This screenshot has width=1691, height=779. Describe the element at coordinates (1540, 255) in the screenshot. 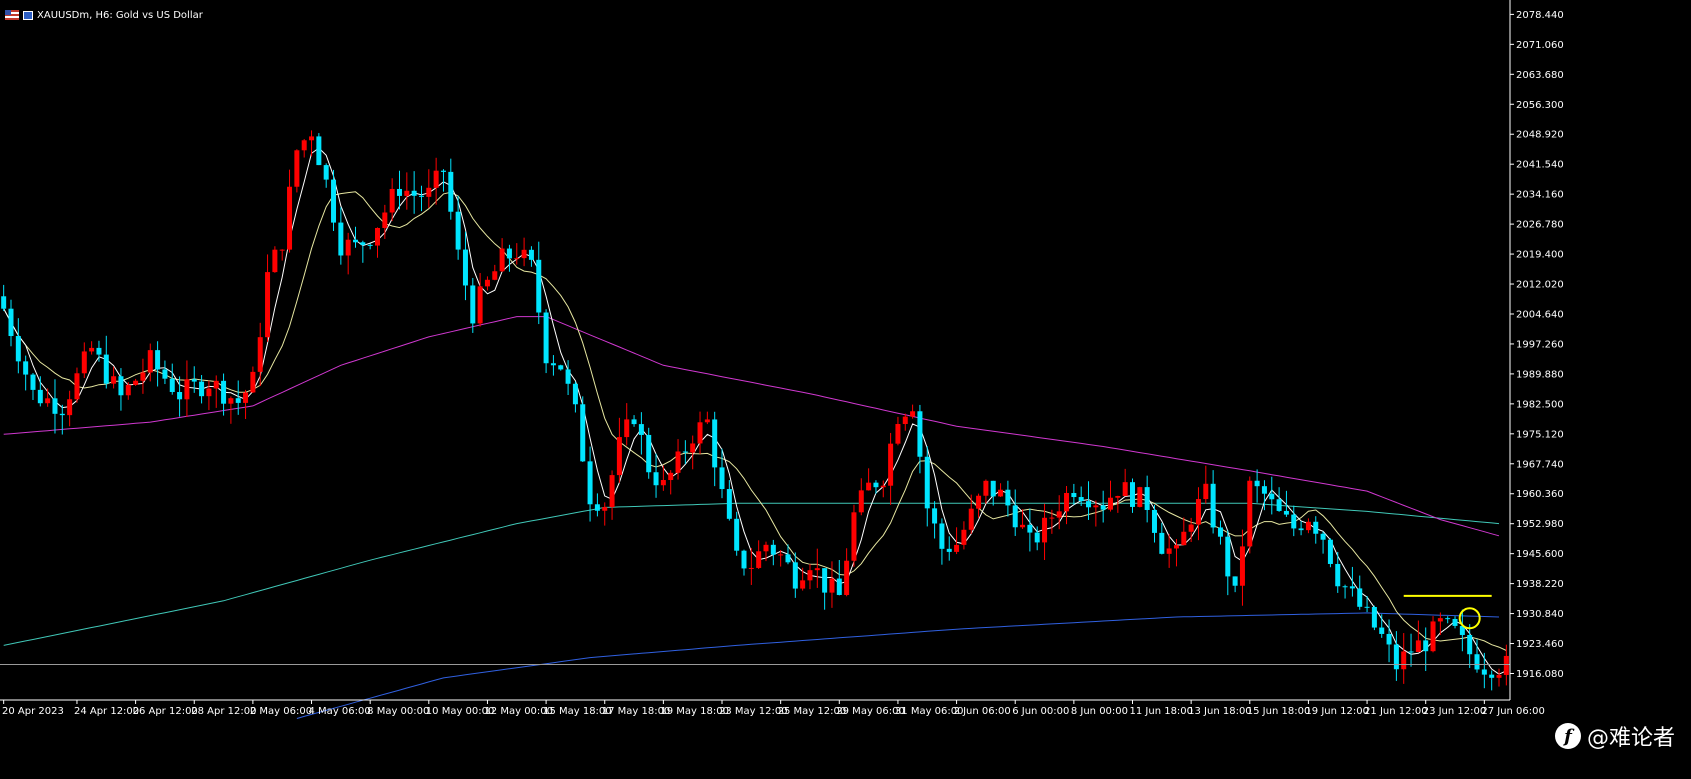

I see `y-tick-label: 2019.400` at that location.